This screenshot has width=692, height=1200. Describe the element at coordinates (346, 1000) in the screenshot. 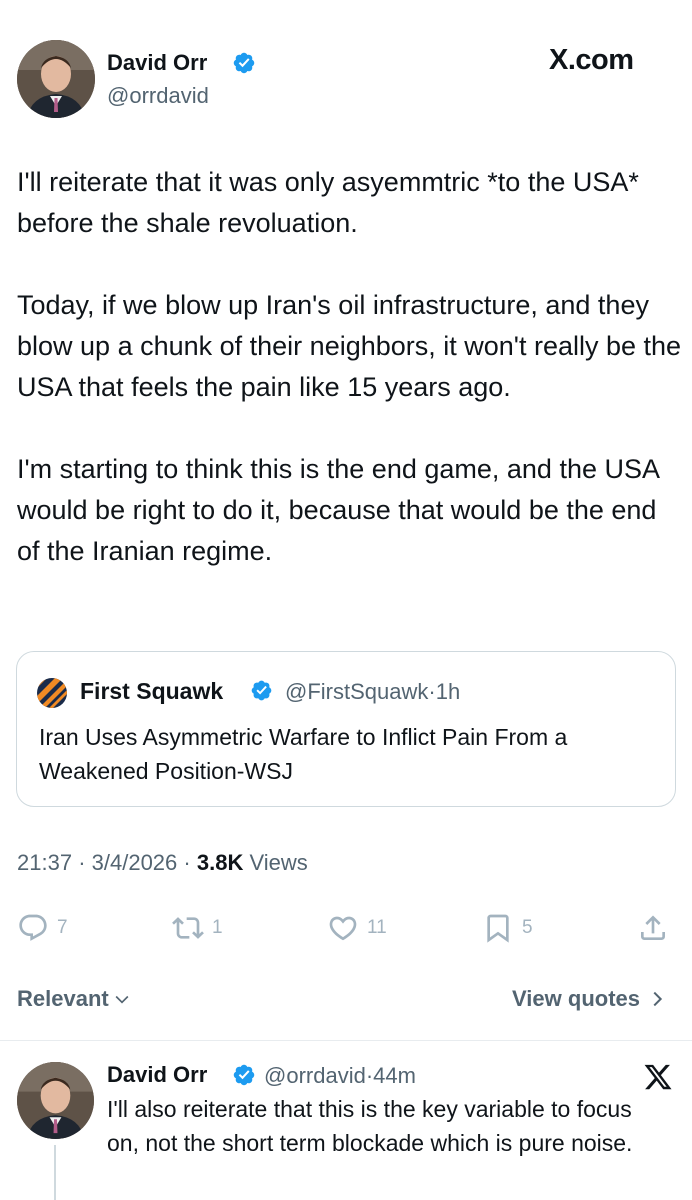

I see `replies-sort-bar: Relevant View quotes` at that location.